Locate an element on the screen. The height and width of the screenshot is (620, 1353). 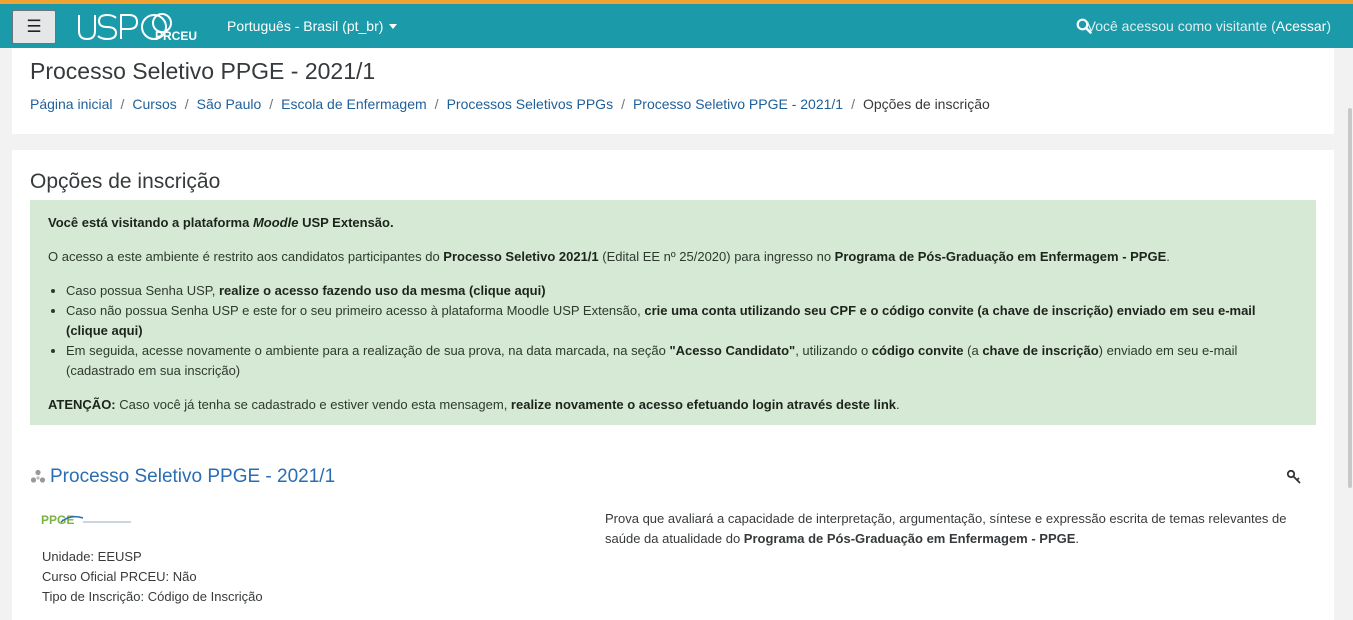
course-unit: Unidade: EEUSP is located at coordinates (92, 556).